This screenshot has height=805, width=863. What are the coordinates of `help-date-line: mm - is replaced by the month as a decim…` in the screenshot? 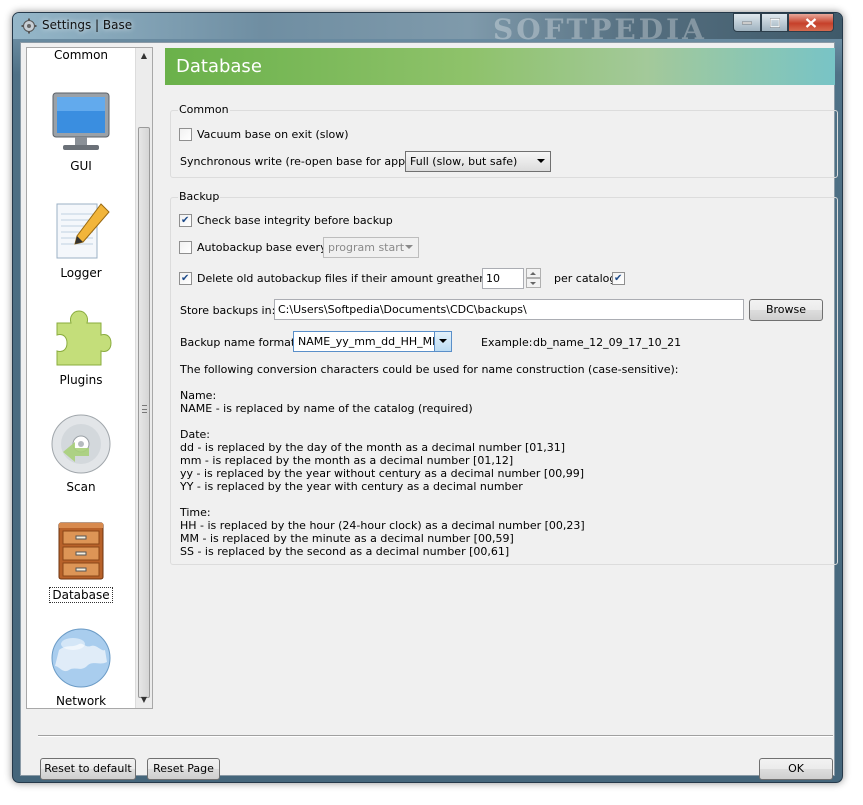 It's located at (347, 460).